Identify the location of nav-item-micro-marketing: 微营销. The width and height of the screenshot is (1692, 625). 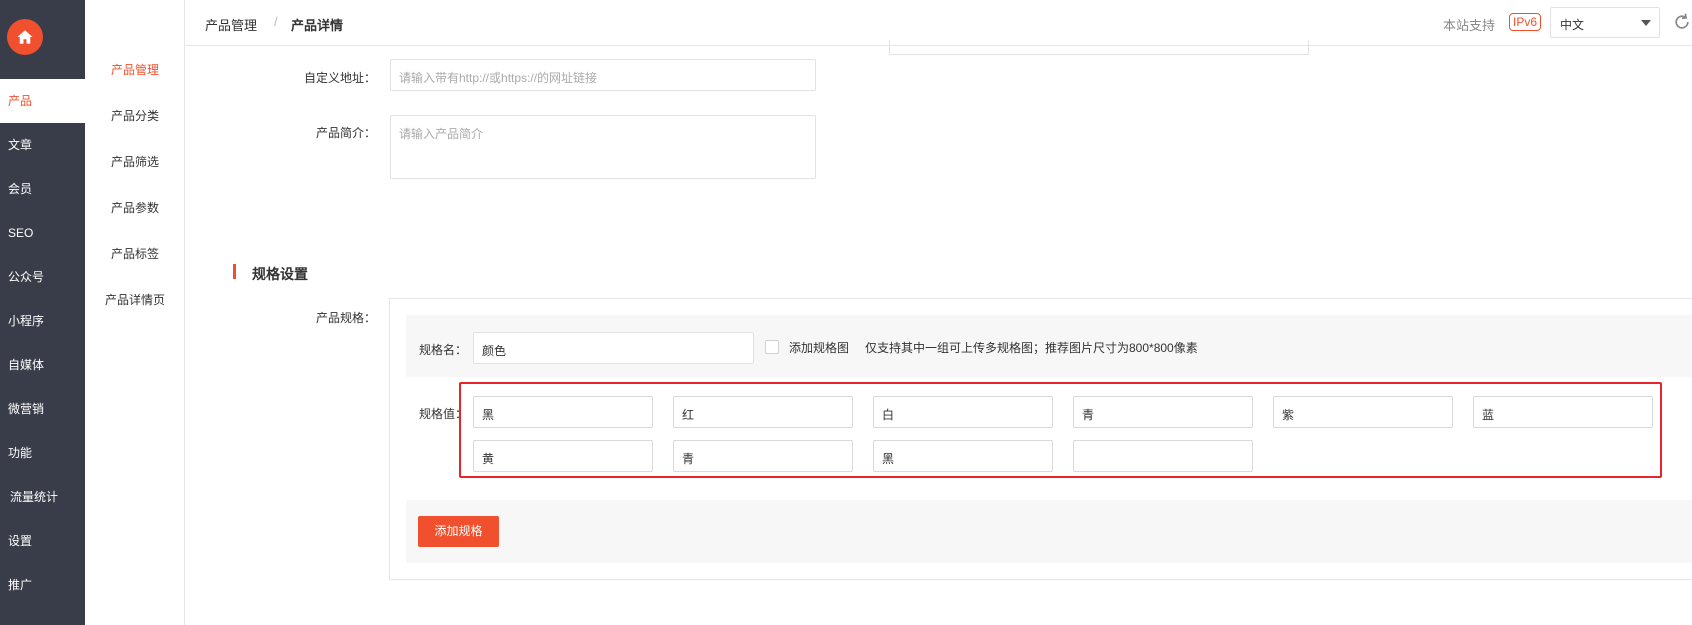
(42, 409).